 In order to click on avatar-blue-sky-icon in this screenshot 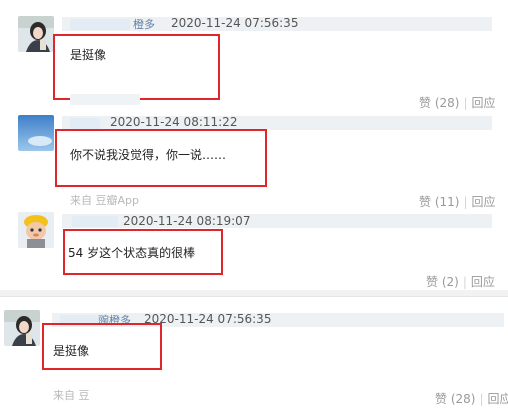, I will do `click(36, 133)`.